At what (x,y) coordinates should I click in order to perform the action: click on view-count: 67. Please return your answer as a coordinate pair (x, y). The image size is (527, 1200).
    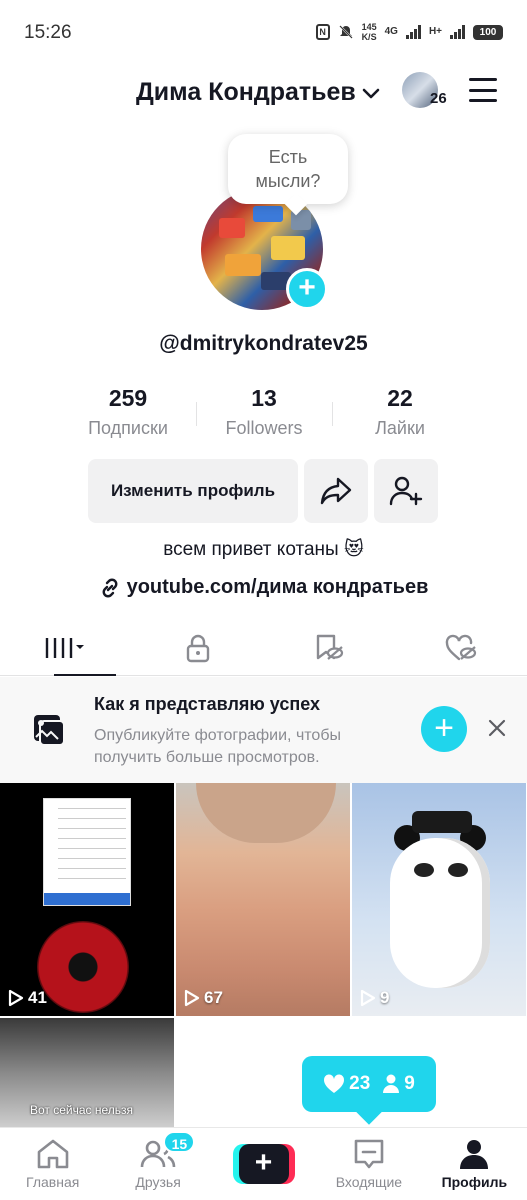
    Looking at the image, I should click on (203, 998).